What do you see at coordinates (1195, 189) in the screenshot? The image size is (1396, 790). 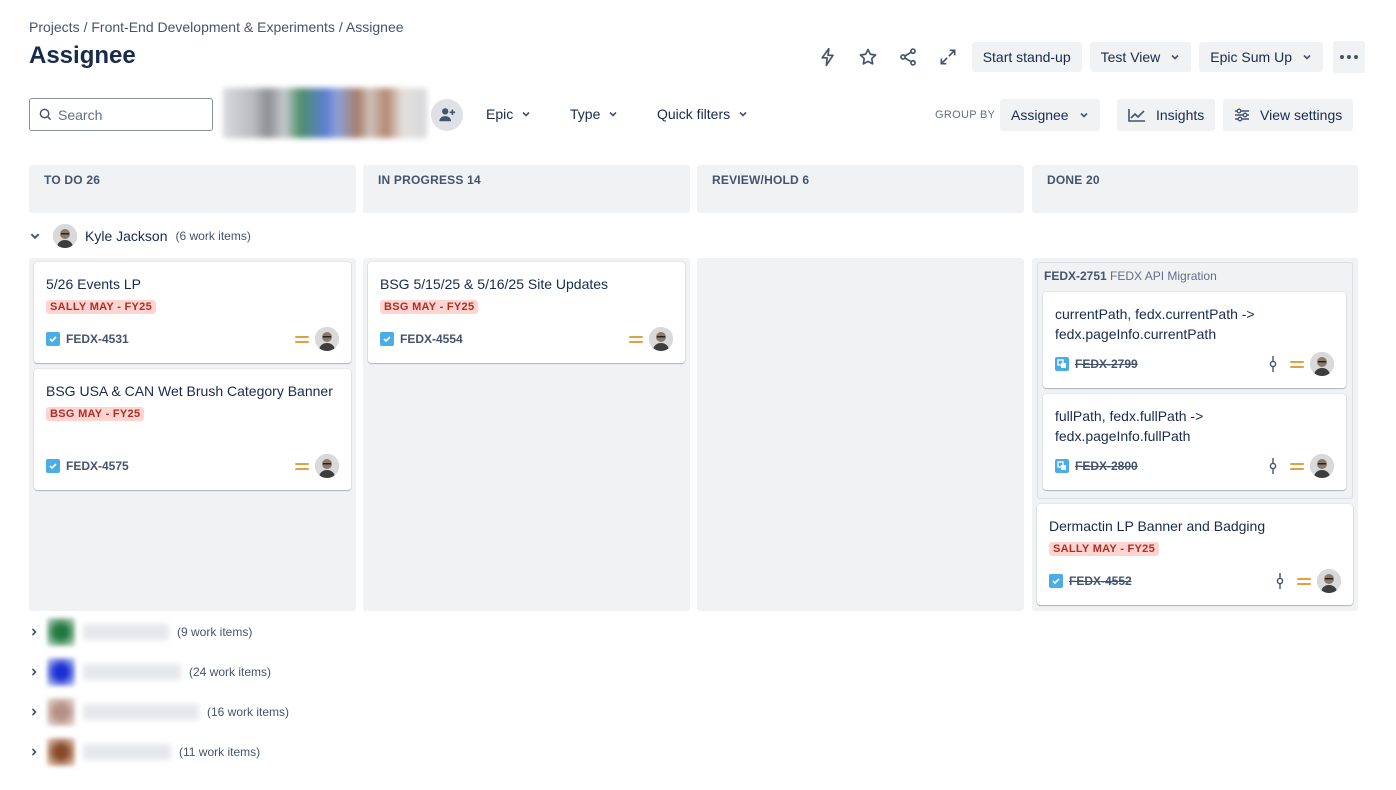 I see `column-header-done: DONE 20` at bounding box center [1195, 189].